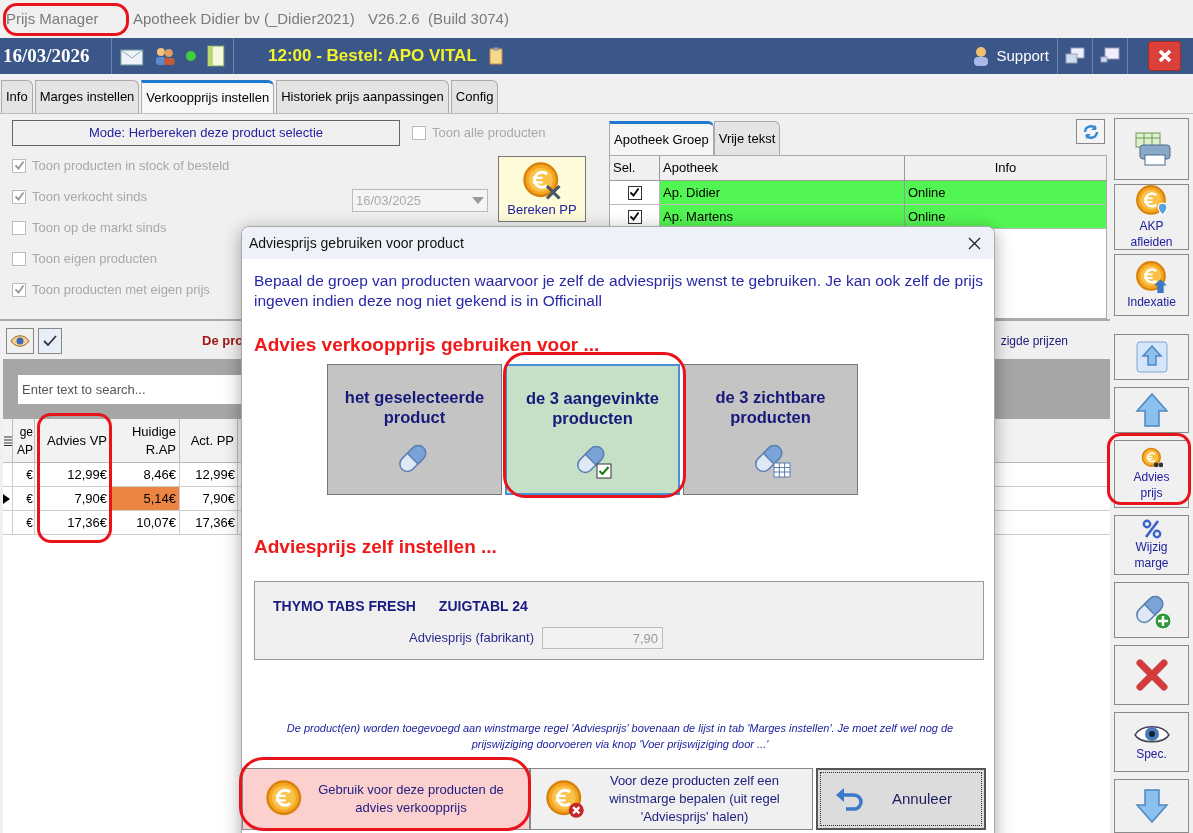  I want to click on column-header: Advies VP, so click(73, 440).